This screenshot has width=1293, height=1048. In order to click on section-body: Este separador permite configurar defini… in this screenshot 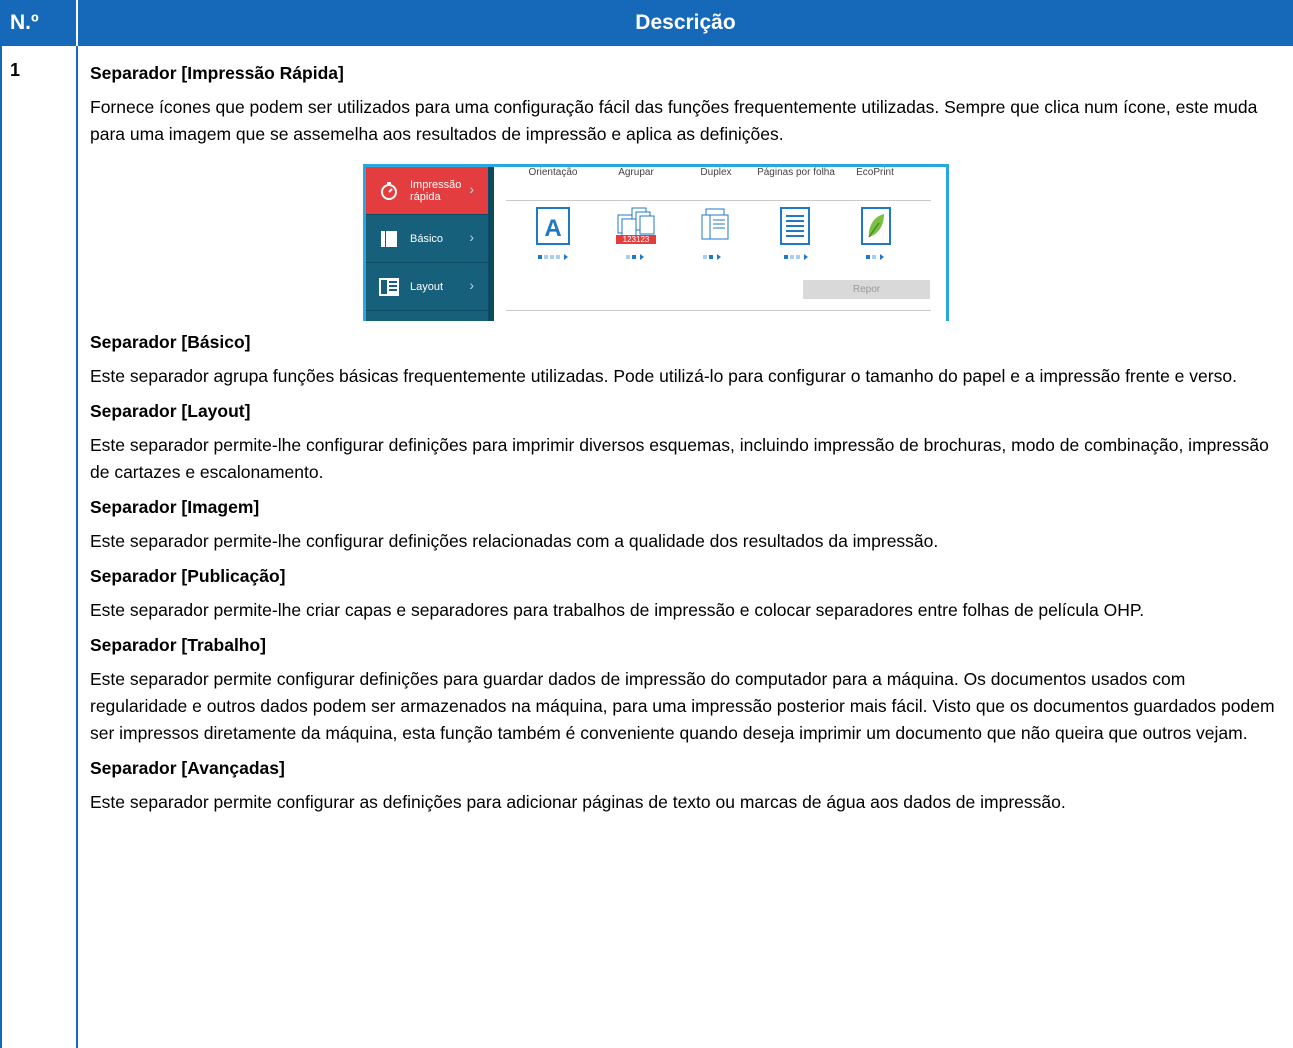, I will do `click(682, 706)`.